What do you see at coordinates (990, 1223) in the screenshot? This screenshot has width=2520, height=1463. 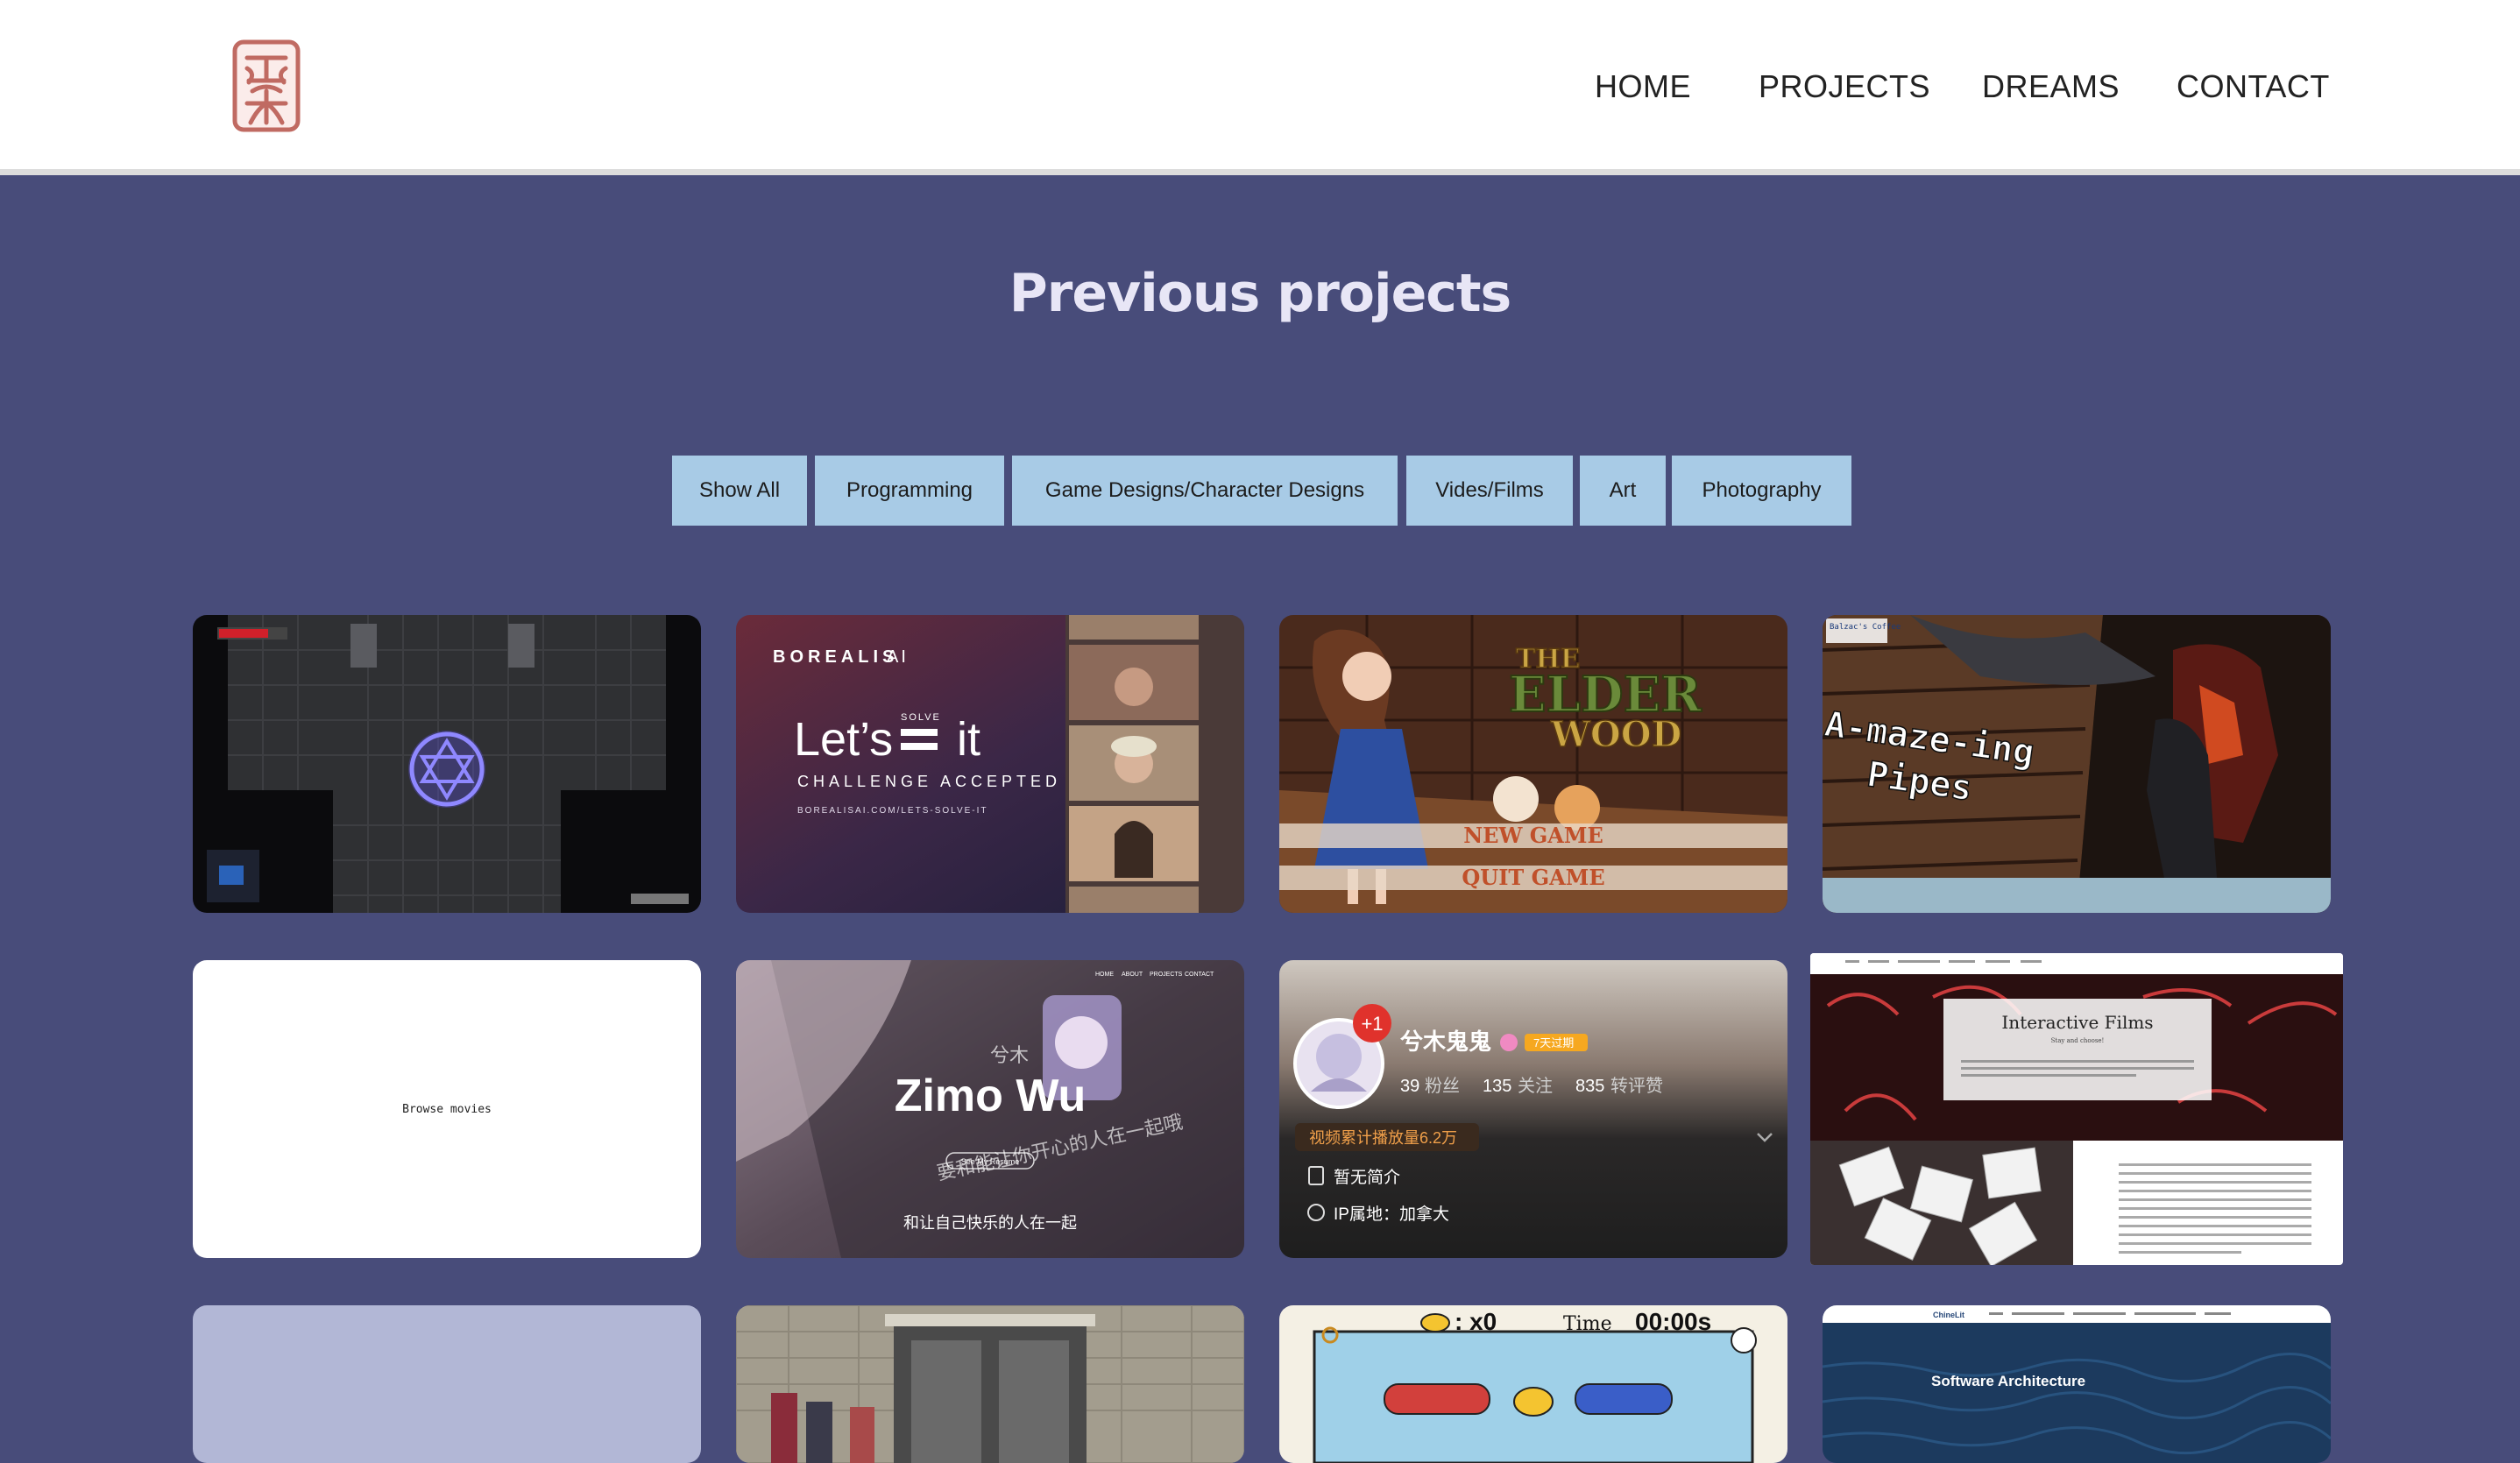 I see `zimo-cn-bottom: 和让自己快乐的人在一起` at bounding box center [990, 1223].